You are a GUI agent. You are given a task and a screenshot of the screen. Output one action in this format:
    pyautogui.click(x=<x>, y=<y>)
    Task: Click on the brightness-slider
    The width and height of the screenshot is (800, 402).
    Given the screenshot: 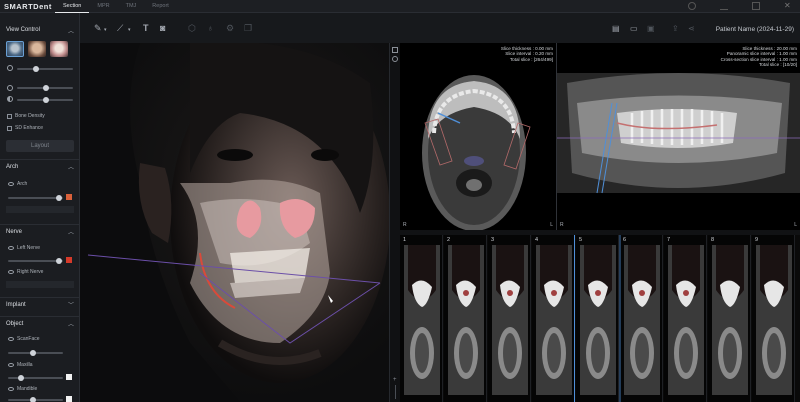 What is the action you would take?
    pyautogui.click(x=45, y=88)
    